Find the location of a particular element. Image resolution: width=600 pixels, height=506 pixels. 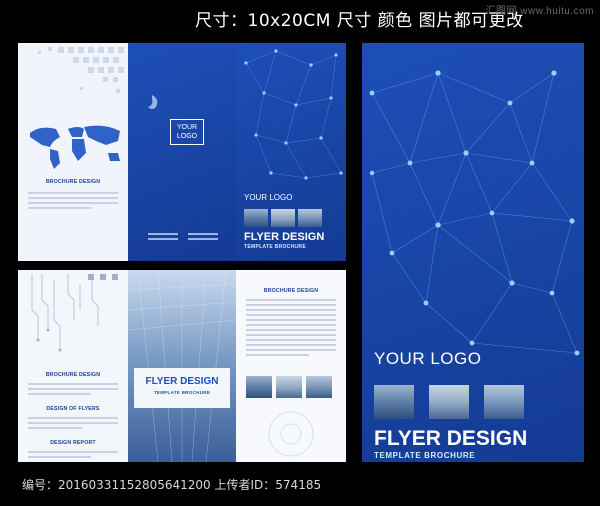

design-report-heading: DESIGN REPORT is located at coordinates (73, 443).